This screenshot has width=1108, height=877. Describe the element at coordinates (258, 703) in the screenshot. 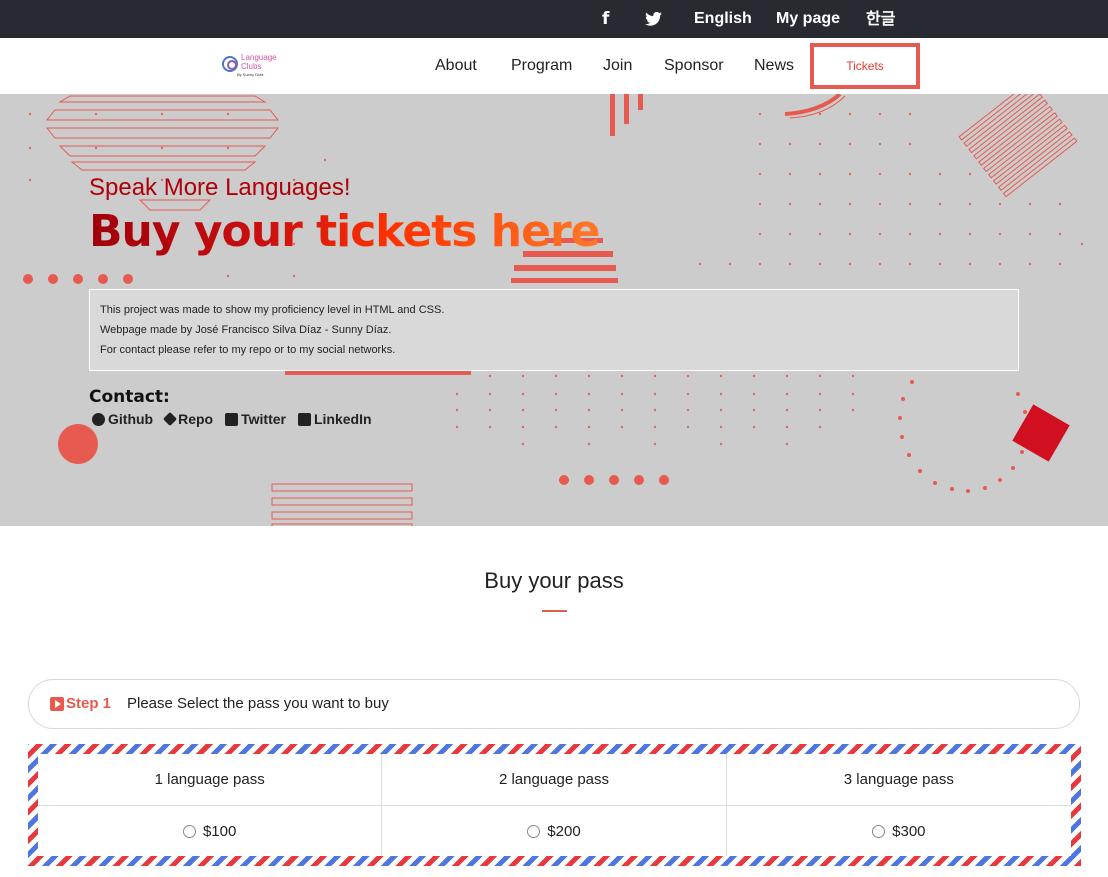

I see `step-instruction: Please Select the pass you want to buy` at that location.